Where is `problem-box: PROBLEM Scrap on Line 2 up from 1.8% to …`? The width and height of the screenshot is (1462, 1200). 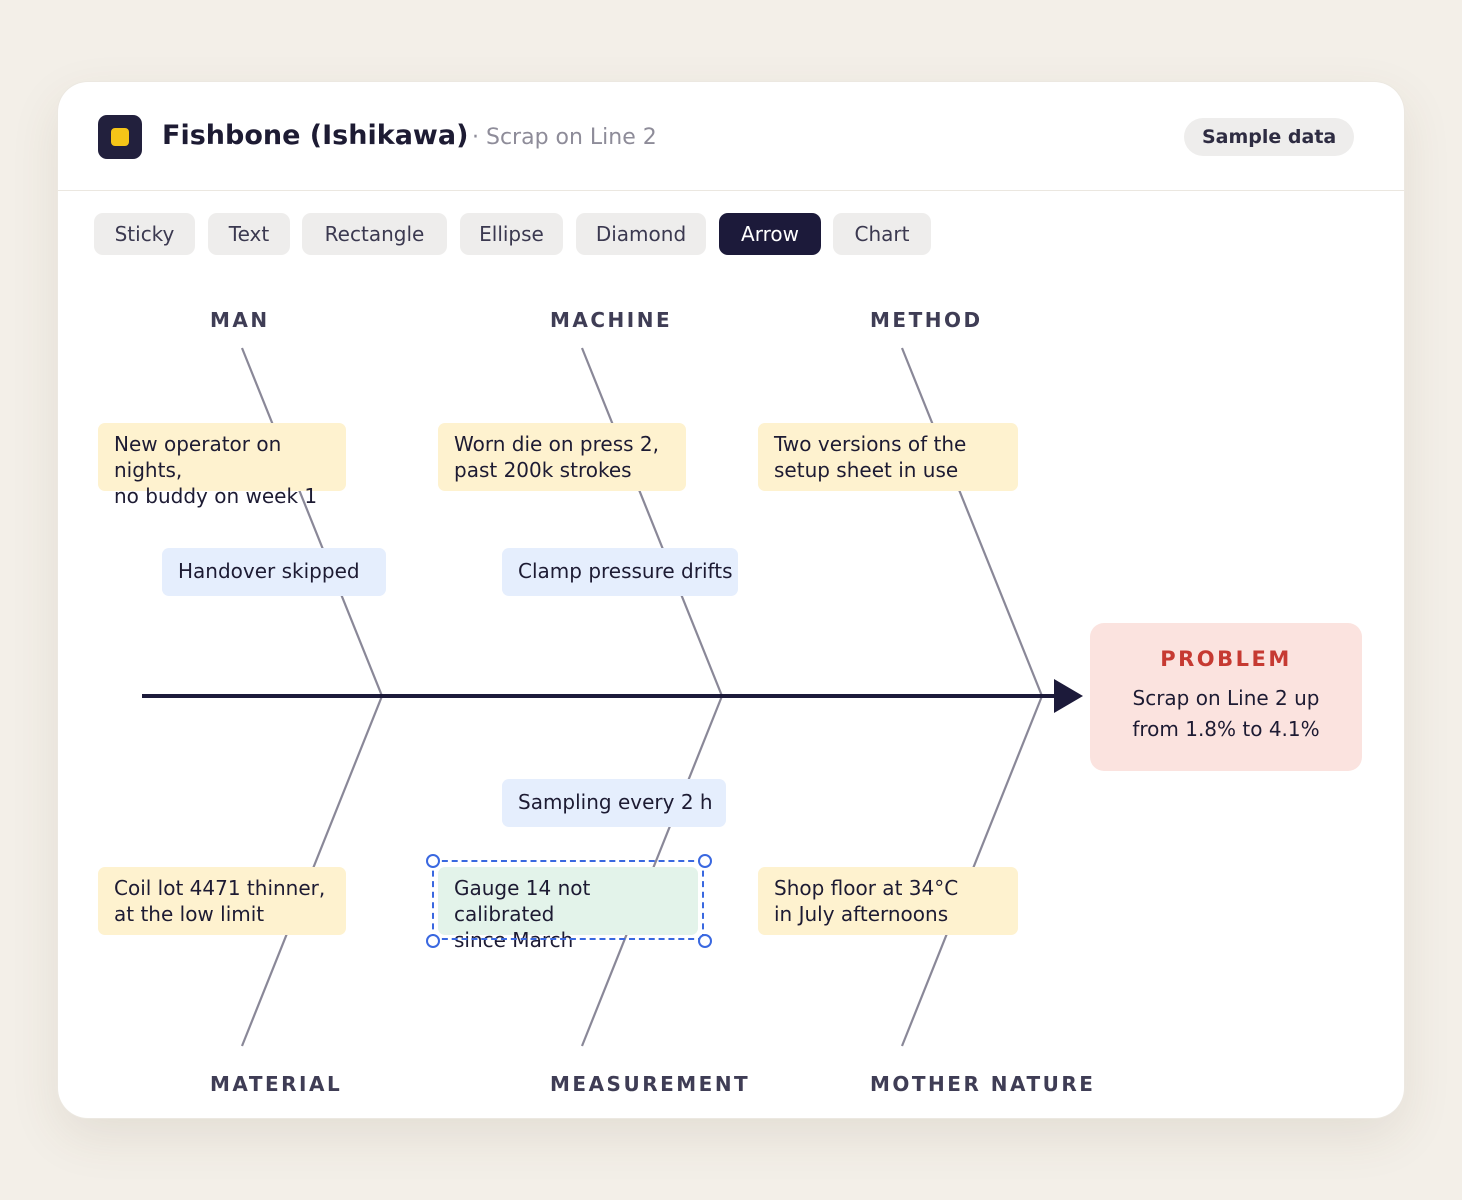 problem-box: PROBLEM Scrap on Line 2 up from 1.8% to … is located at coordinates (1226, 697).